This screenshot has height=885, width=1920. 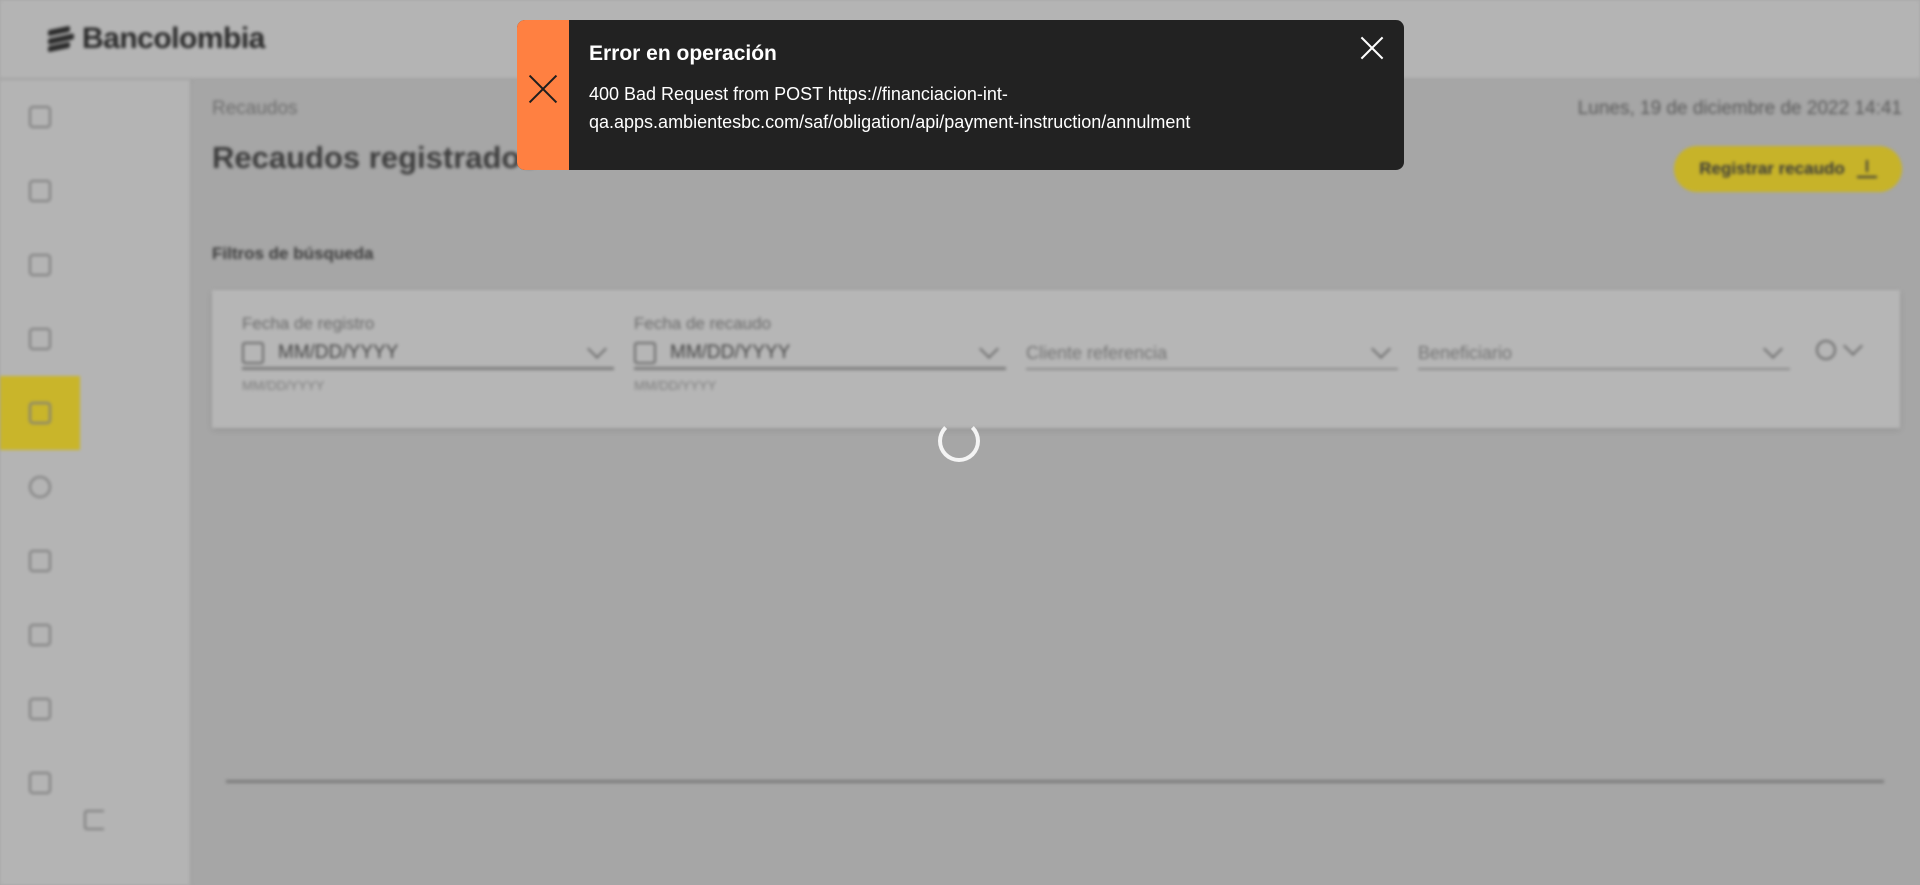 I want to click on current-datetime: Lunes, 19 de diciembre de 2022 14:41, so click(x=1739, y=108).